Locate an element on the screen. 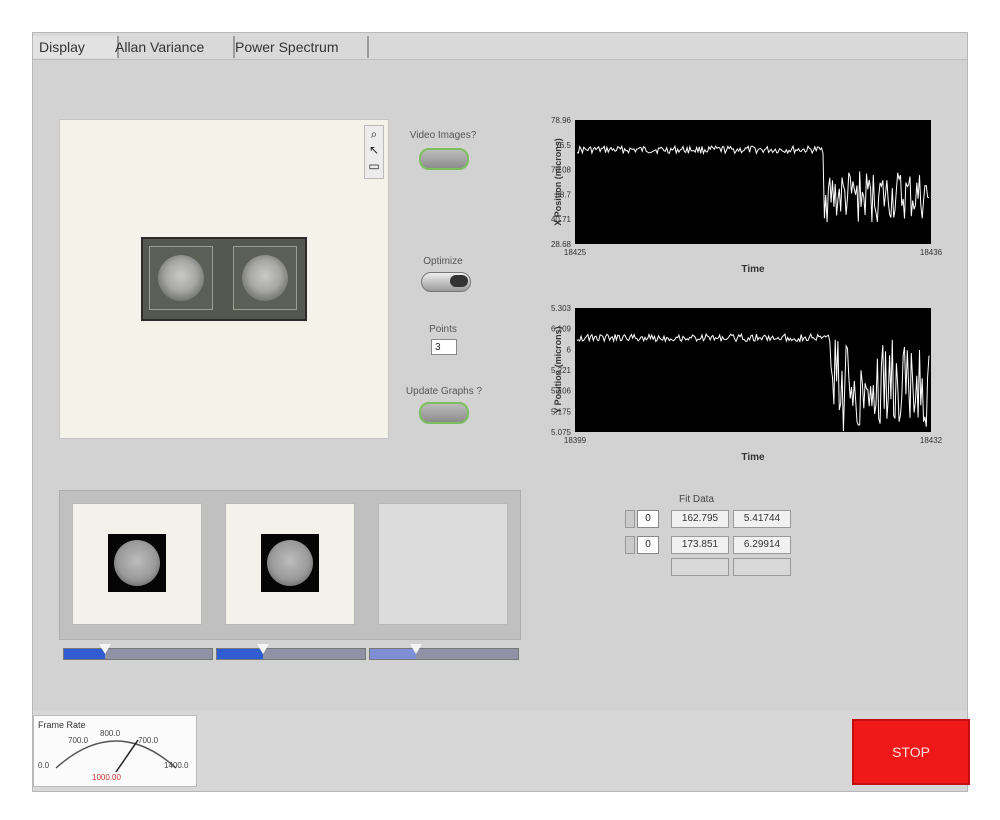 This screenshot has width=1000, height=820. y-tick-label: 5.303 is located at coordinates (561, 308).